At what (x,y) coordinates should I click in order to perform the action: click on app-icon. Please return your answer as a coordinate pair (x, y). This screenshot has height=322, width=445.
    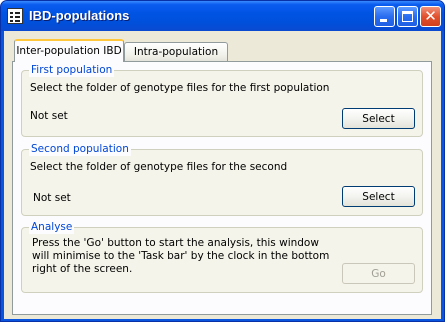
    Looking at the image, I should click on (15, 16).